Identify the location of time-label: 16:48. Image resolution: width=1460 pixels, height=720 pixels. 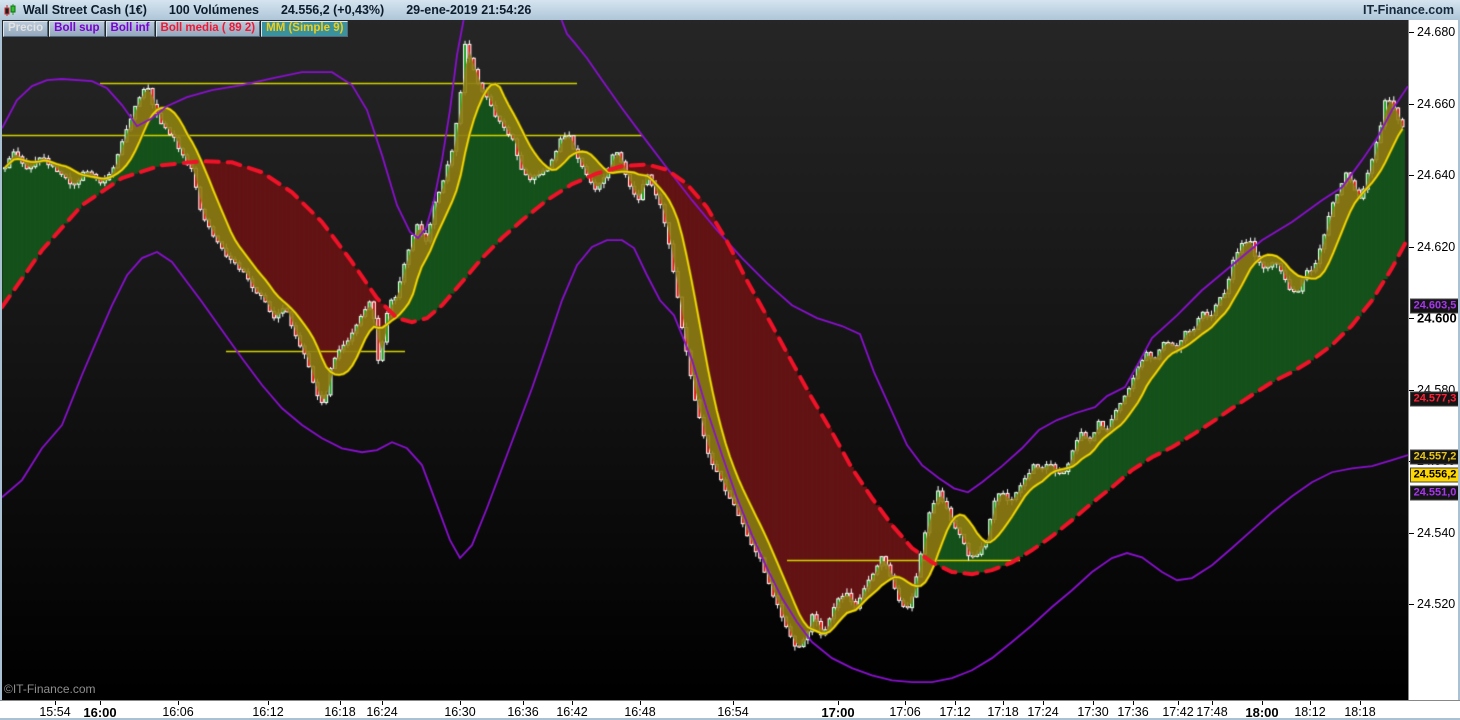
(640, 712).